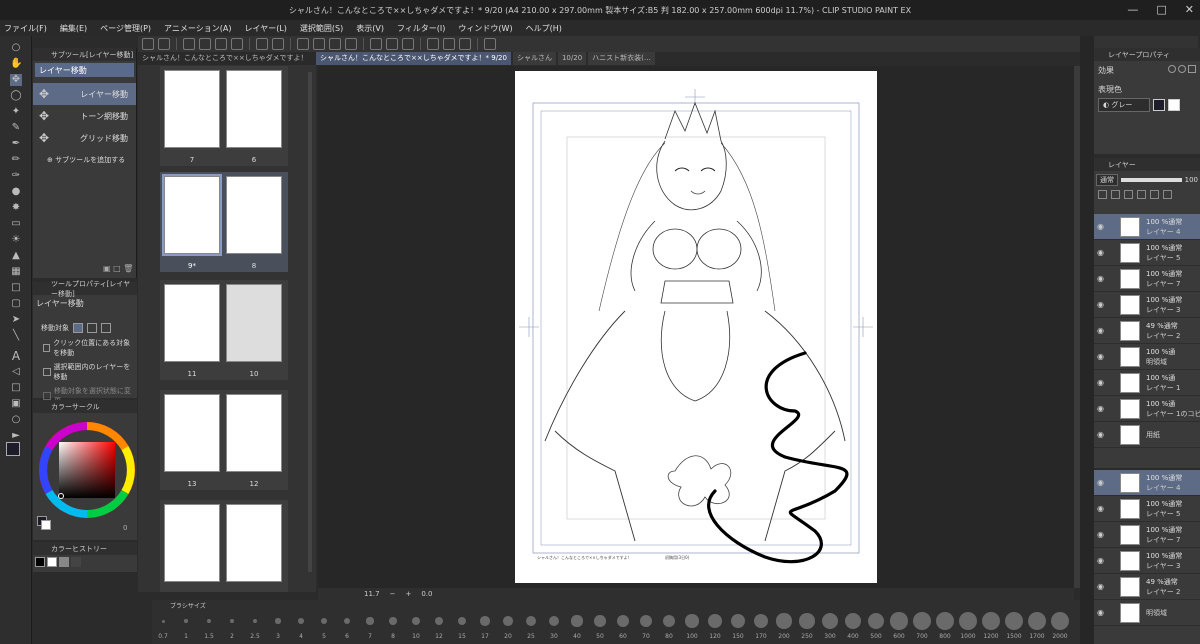 The width and height of the screenshot is (1200, 644). What do you see at coordinates (16, 176) in the screenshot?
I see `brush-icon: ✑` at bounding box center [16, 176].